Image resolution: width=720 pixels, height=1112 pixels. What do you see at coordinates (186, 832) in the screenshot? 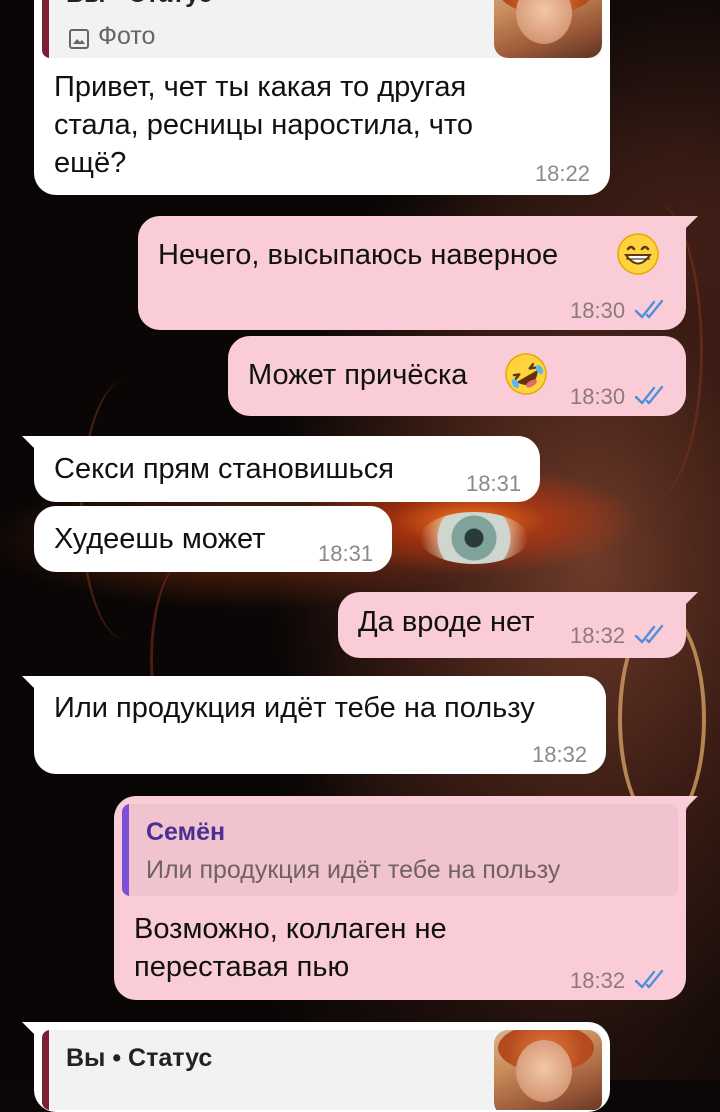
I see `reply-author: Семён` at bounding box center [186, 832].